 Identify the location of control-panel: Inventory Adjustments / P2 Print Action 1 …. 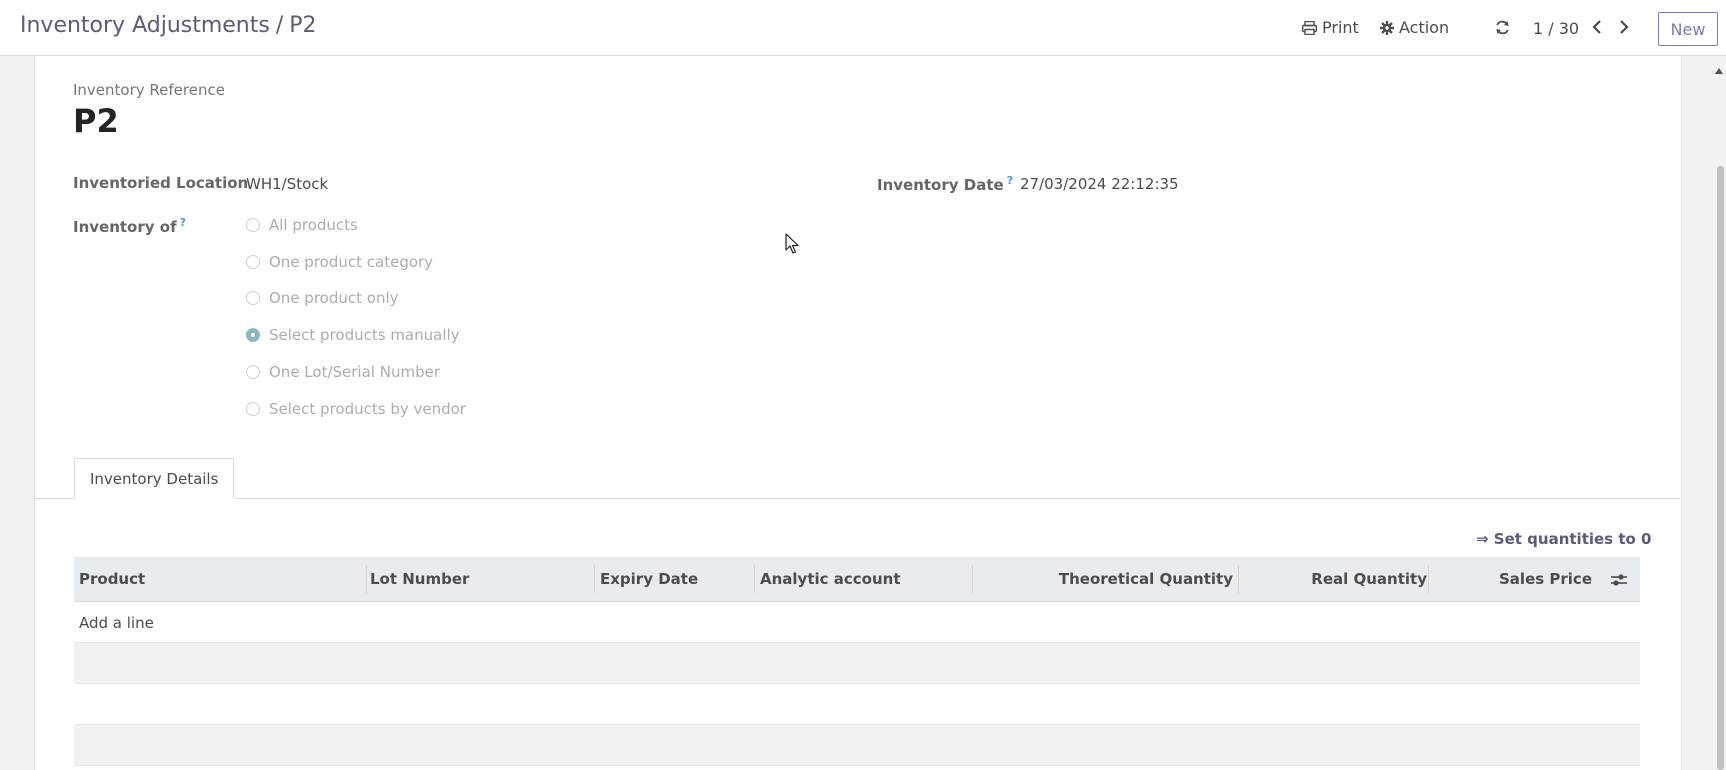
(863, 28).